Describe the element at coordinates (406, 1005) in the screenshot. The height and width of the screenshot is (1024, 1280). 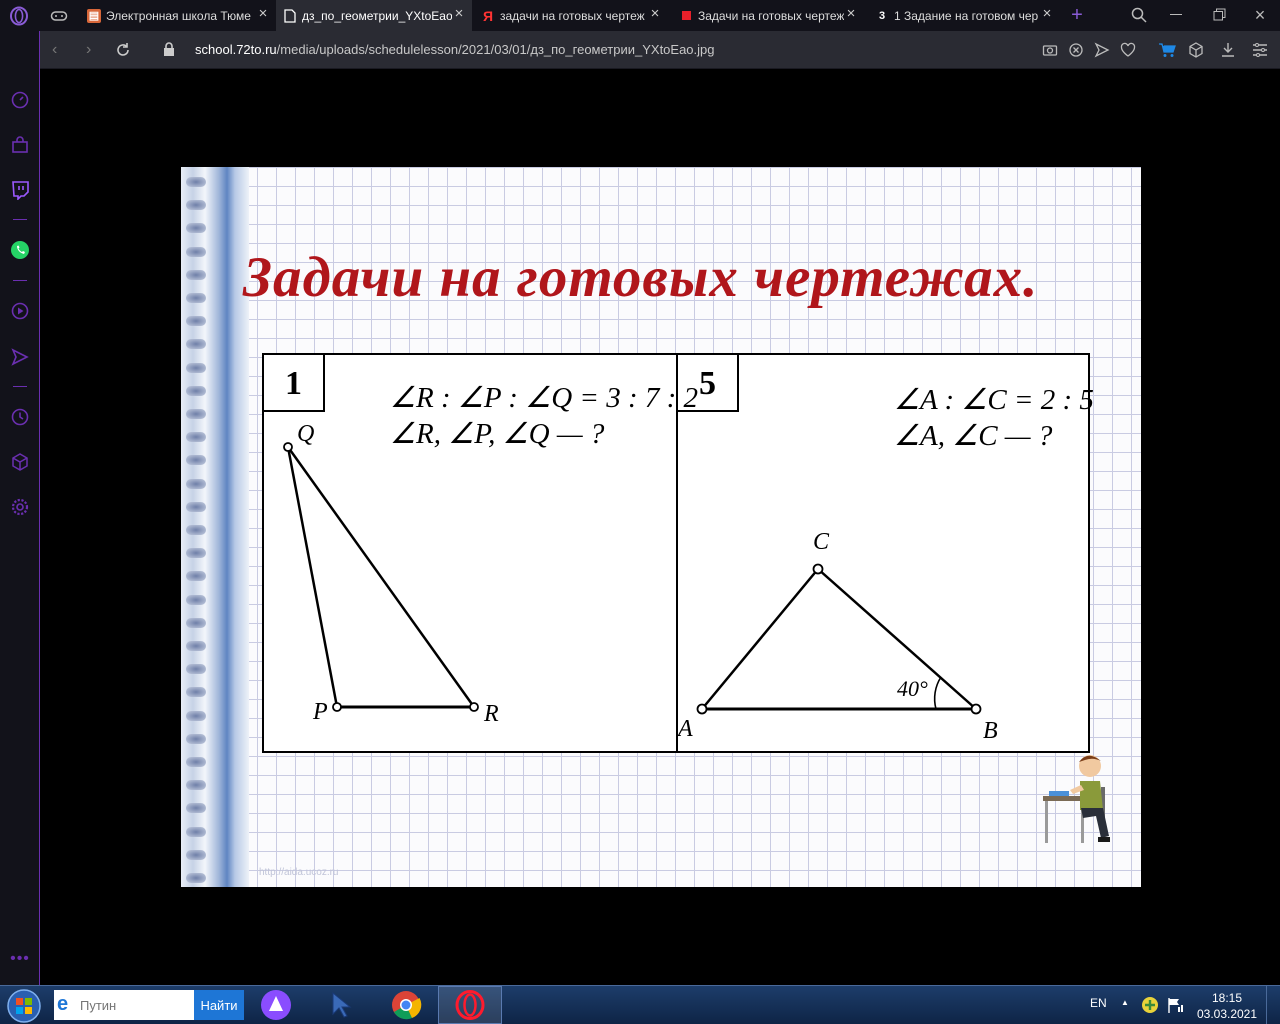
I see `chrome-icon` at that location.